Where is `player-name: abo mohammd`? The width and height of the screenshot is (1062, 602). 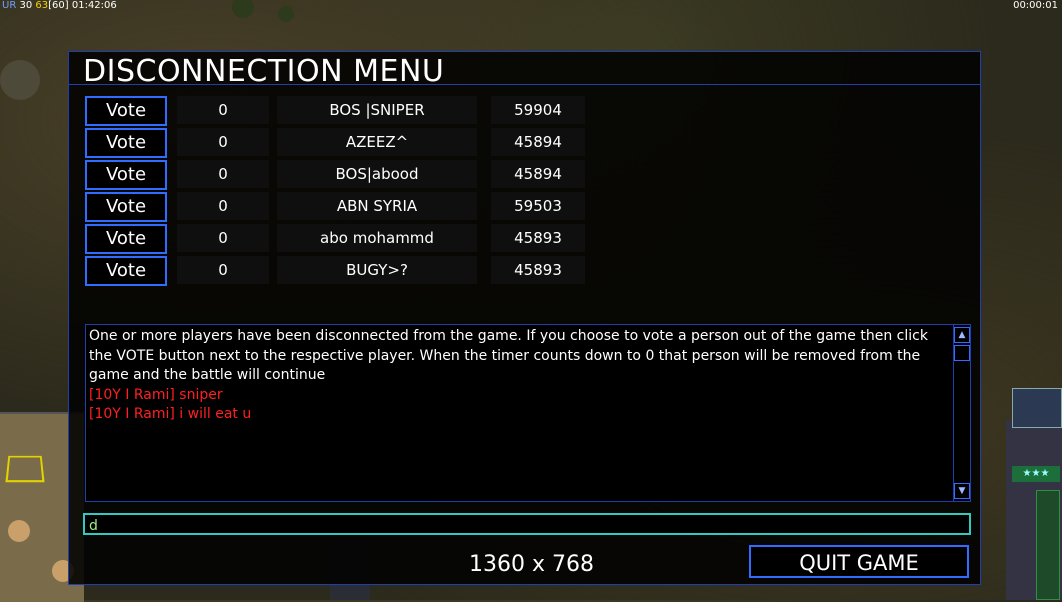 player-name: abo mohammd is located at coordinates (377, 238).